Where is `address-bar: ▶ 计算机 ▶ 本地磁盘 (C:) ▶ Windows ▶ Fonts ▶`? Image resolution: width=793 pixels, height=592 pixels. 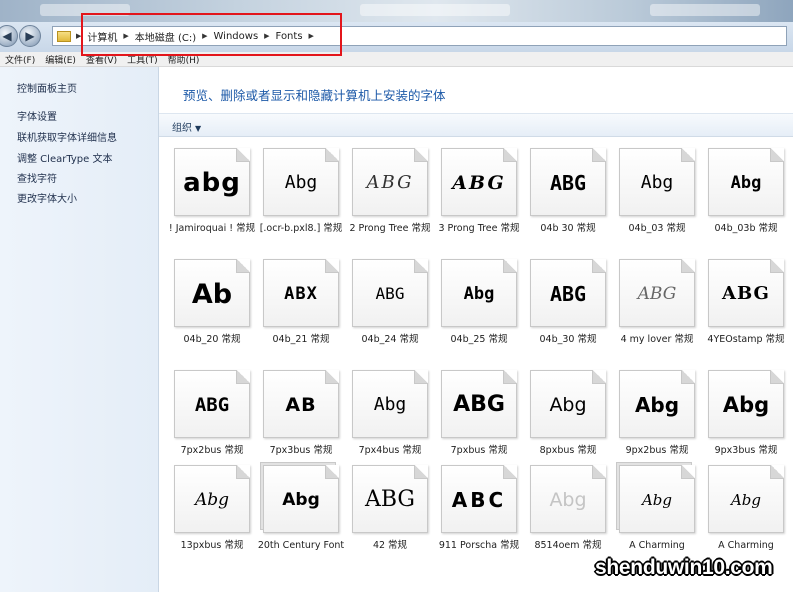
address-bar: ▶ 计算机 ▶ 本地磁盘 (C:) ▶ Windows ▶ Fonts ▶ is located at coordinates (419, 36).